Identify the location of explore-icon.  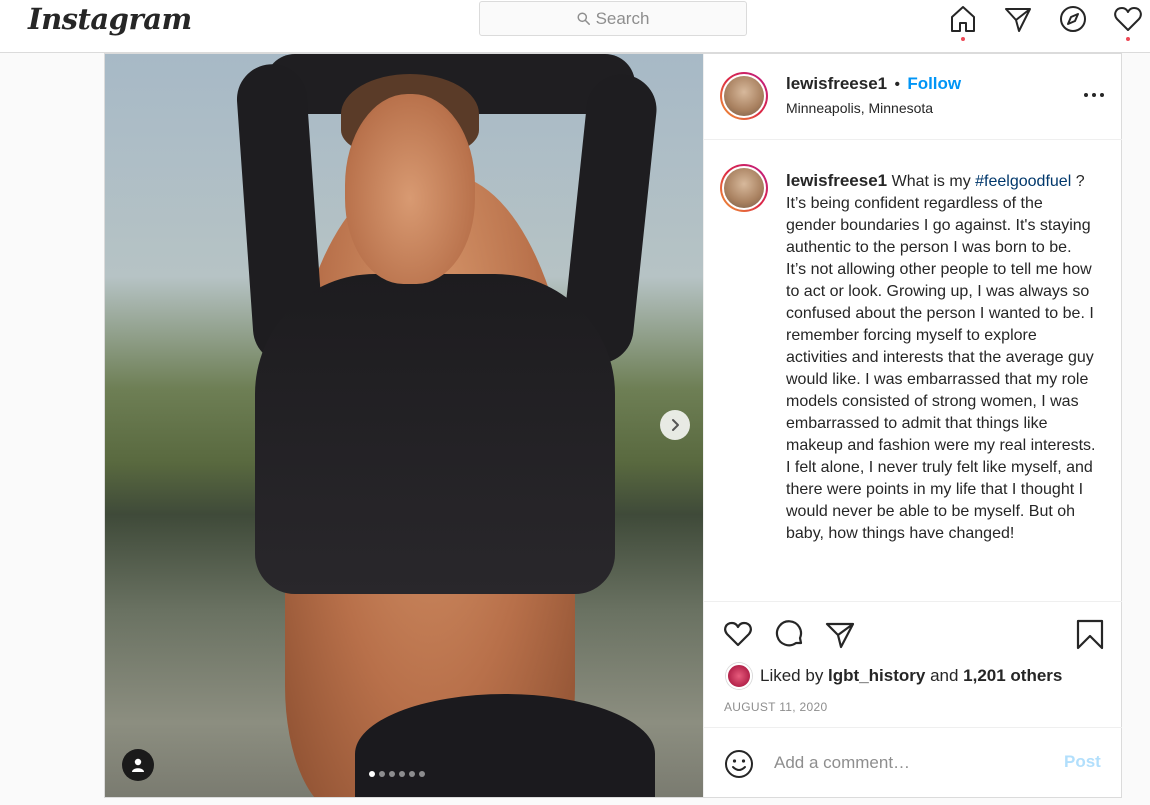
(1073, 19).